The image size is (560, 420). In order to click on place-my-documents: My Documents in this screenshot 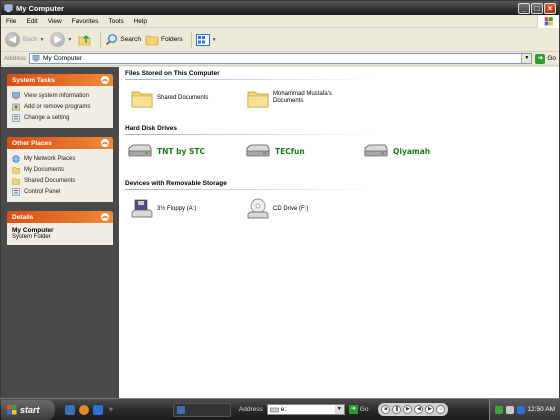, I will do `click(60, 169)`.